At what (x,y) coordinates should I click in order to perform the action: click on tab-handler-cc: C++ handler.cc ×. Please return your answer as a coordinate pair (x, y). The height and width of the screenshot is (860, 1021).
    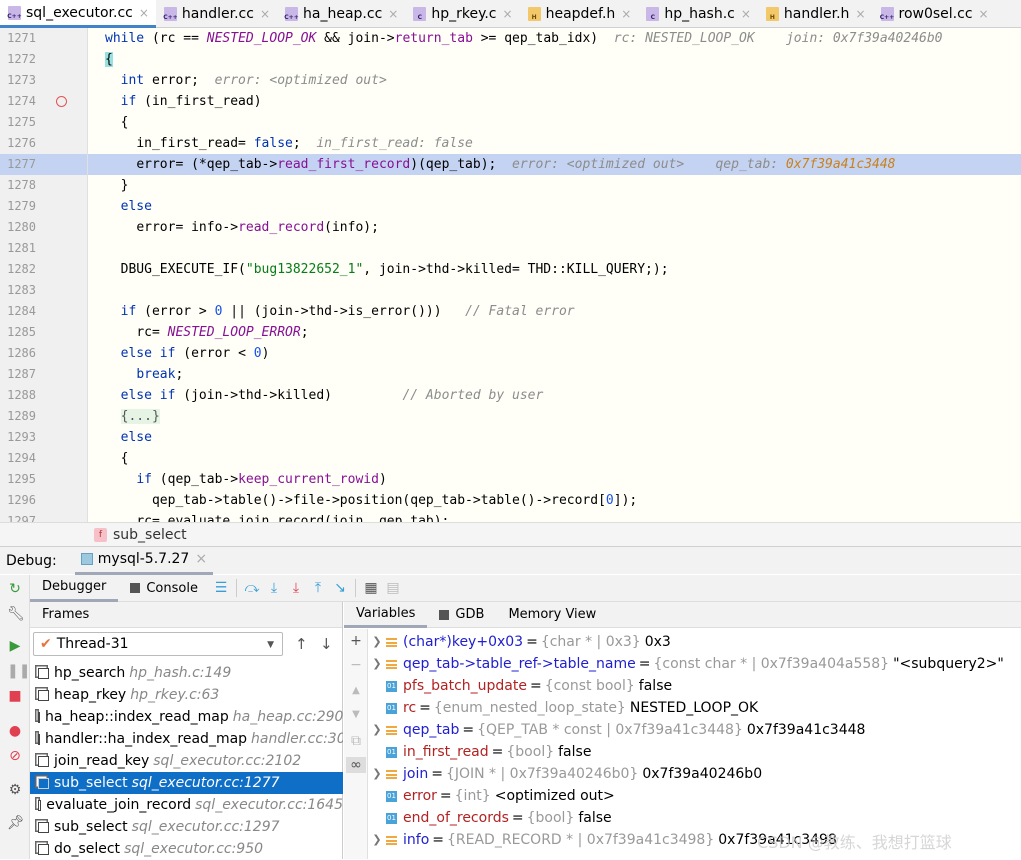
    Looking at the image, I should click on (216, 14).